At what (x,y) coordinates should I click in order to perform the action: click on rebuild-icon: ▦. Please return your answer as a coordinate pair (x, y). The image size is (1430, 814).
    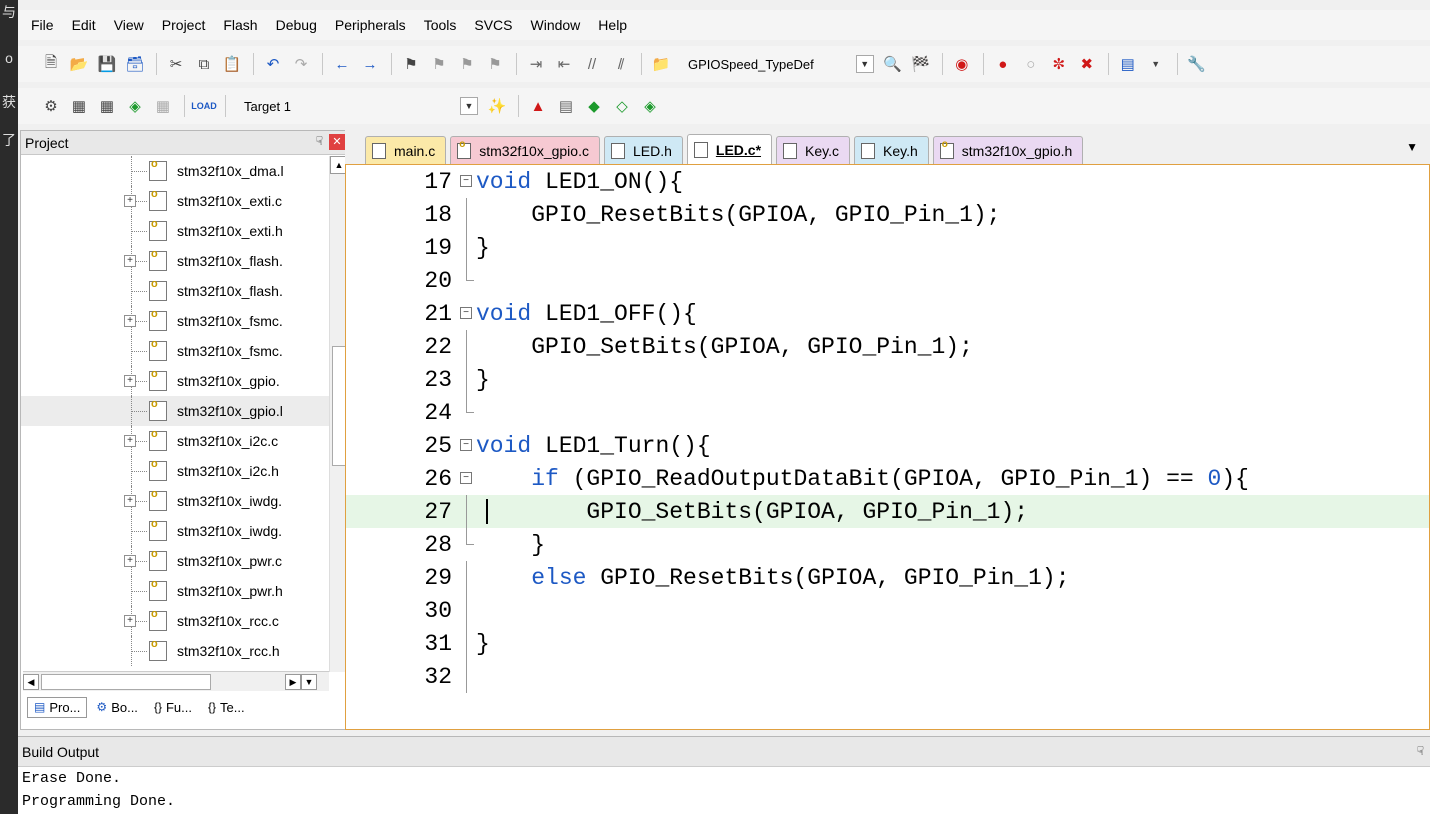
    Looking at the image, I should click on (107, 106).